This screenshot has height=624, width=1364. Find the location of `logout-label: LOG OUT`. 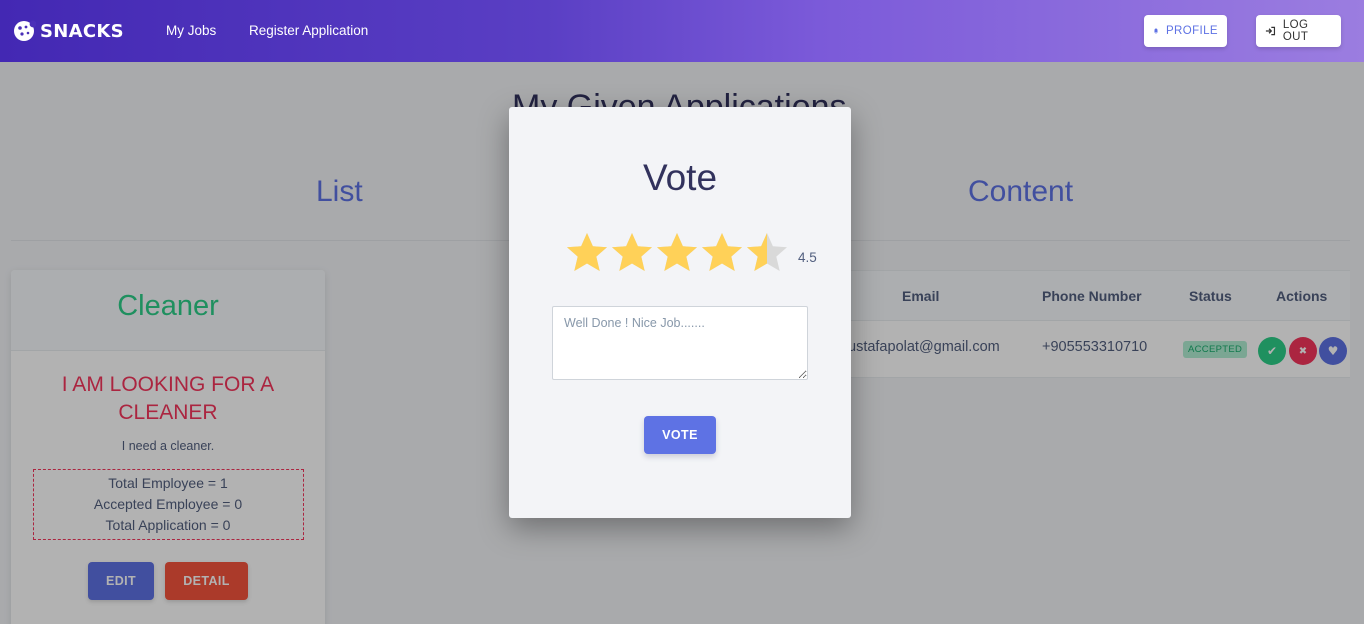

logout-label: LOG OUT is located at coordinates (1295, 31).